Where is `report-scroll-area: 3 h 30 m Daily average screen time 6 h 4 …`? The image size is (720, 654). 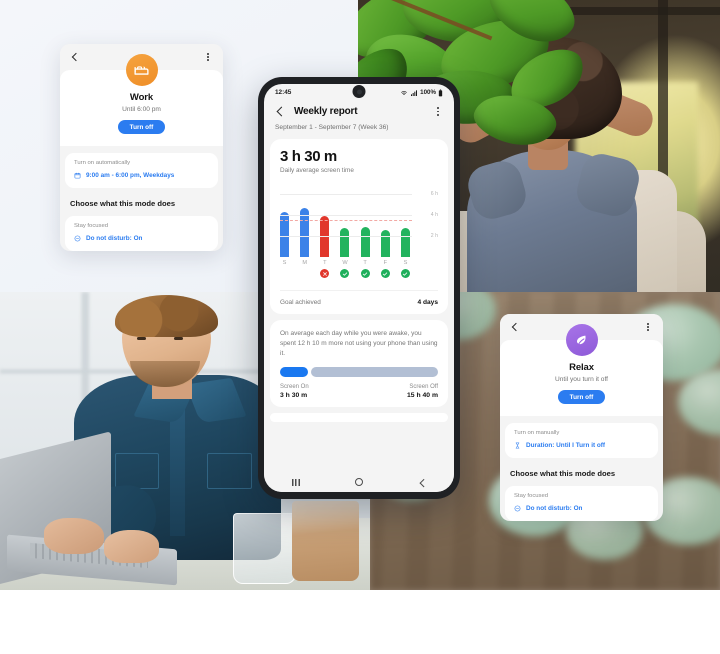 report-scroll-area: 3 h 30 m Daily average screen time 6 h 4 … is located at coordinates (359, 305).